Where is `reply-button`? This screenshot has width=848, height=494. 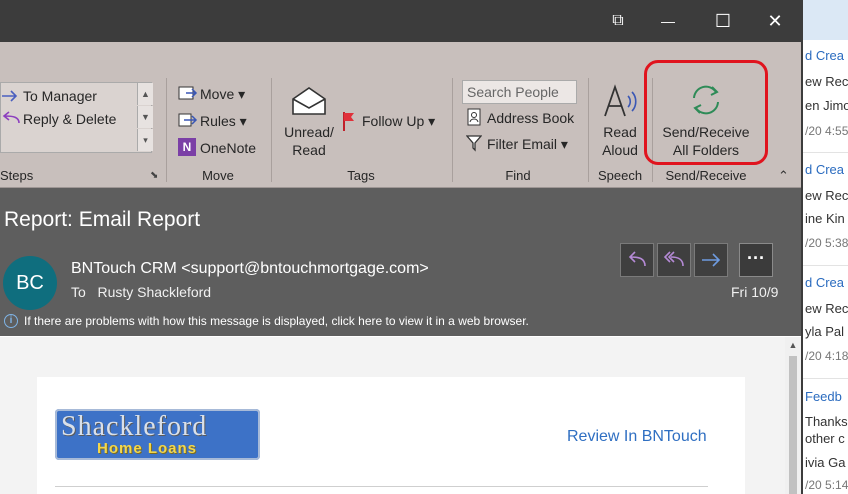 reply-button is located at coordinates (637, 260).